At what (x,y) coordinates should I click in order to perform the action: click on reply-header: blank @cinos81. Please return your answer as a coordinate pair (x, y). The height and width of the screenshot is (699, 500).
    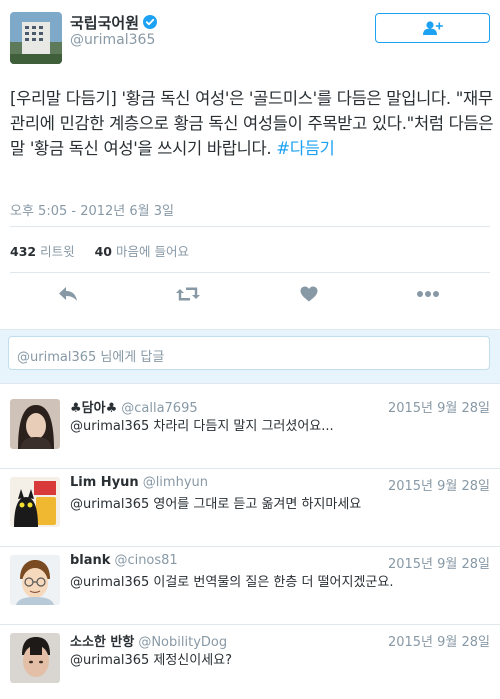
    Looking at the image, I should click on (124, 560).